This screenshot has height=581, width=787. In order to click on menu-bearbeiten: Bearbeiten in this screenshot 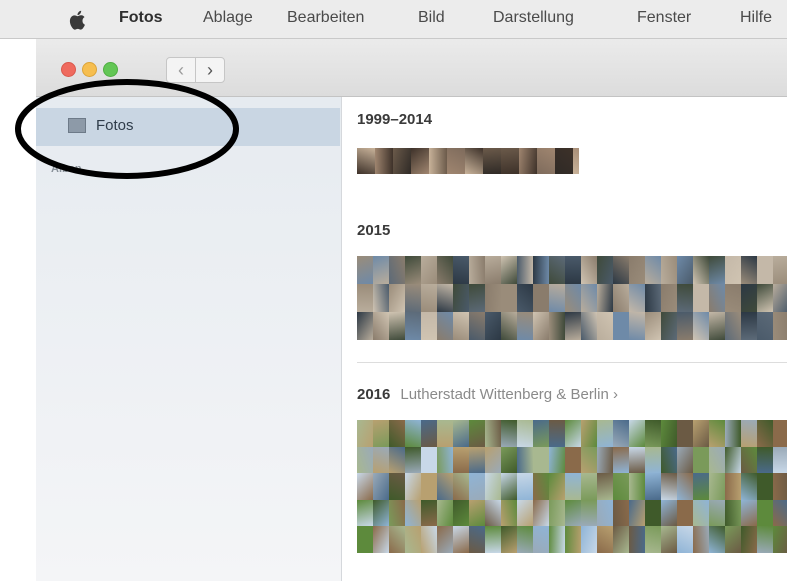, I will do `click(325, 18)`.